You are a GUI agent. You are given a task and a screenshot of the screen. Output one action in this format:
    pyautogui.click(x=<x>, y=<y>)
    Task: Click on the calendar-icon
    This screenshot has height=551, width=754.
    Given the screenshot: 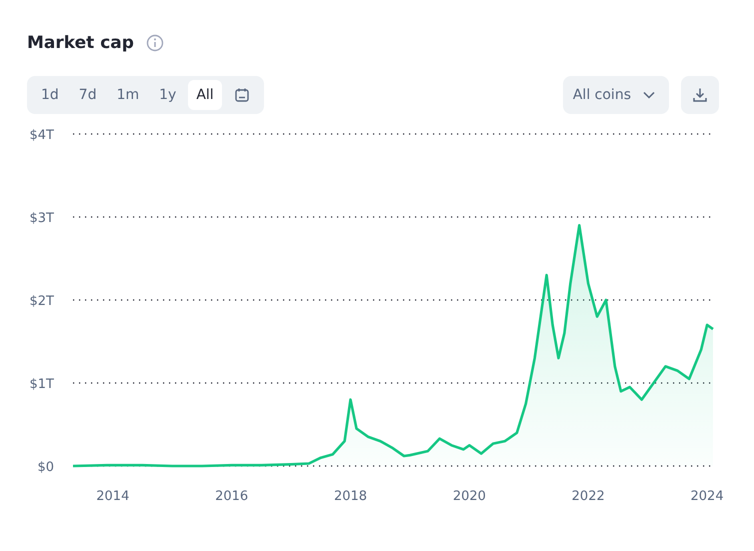 What is the action you would take?
    pyautogui.click(x=242, y=95)
    